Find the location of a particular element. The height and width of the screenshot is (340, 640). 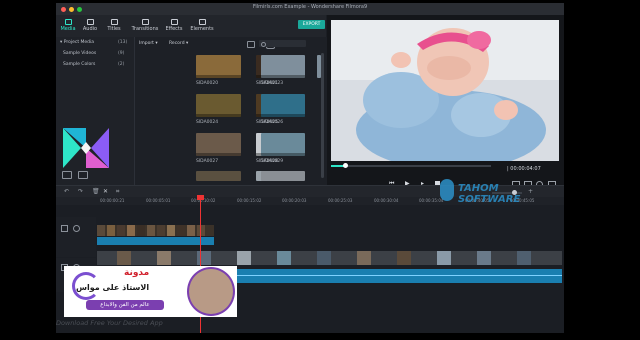

tab-transitions: Transitions is located at coordinates (145, 26).